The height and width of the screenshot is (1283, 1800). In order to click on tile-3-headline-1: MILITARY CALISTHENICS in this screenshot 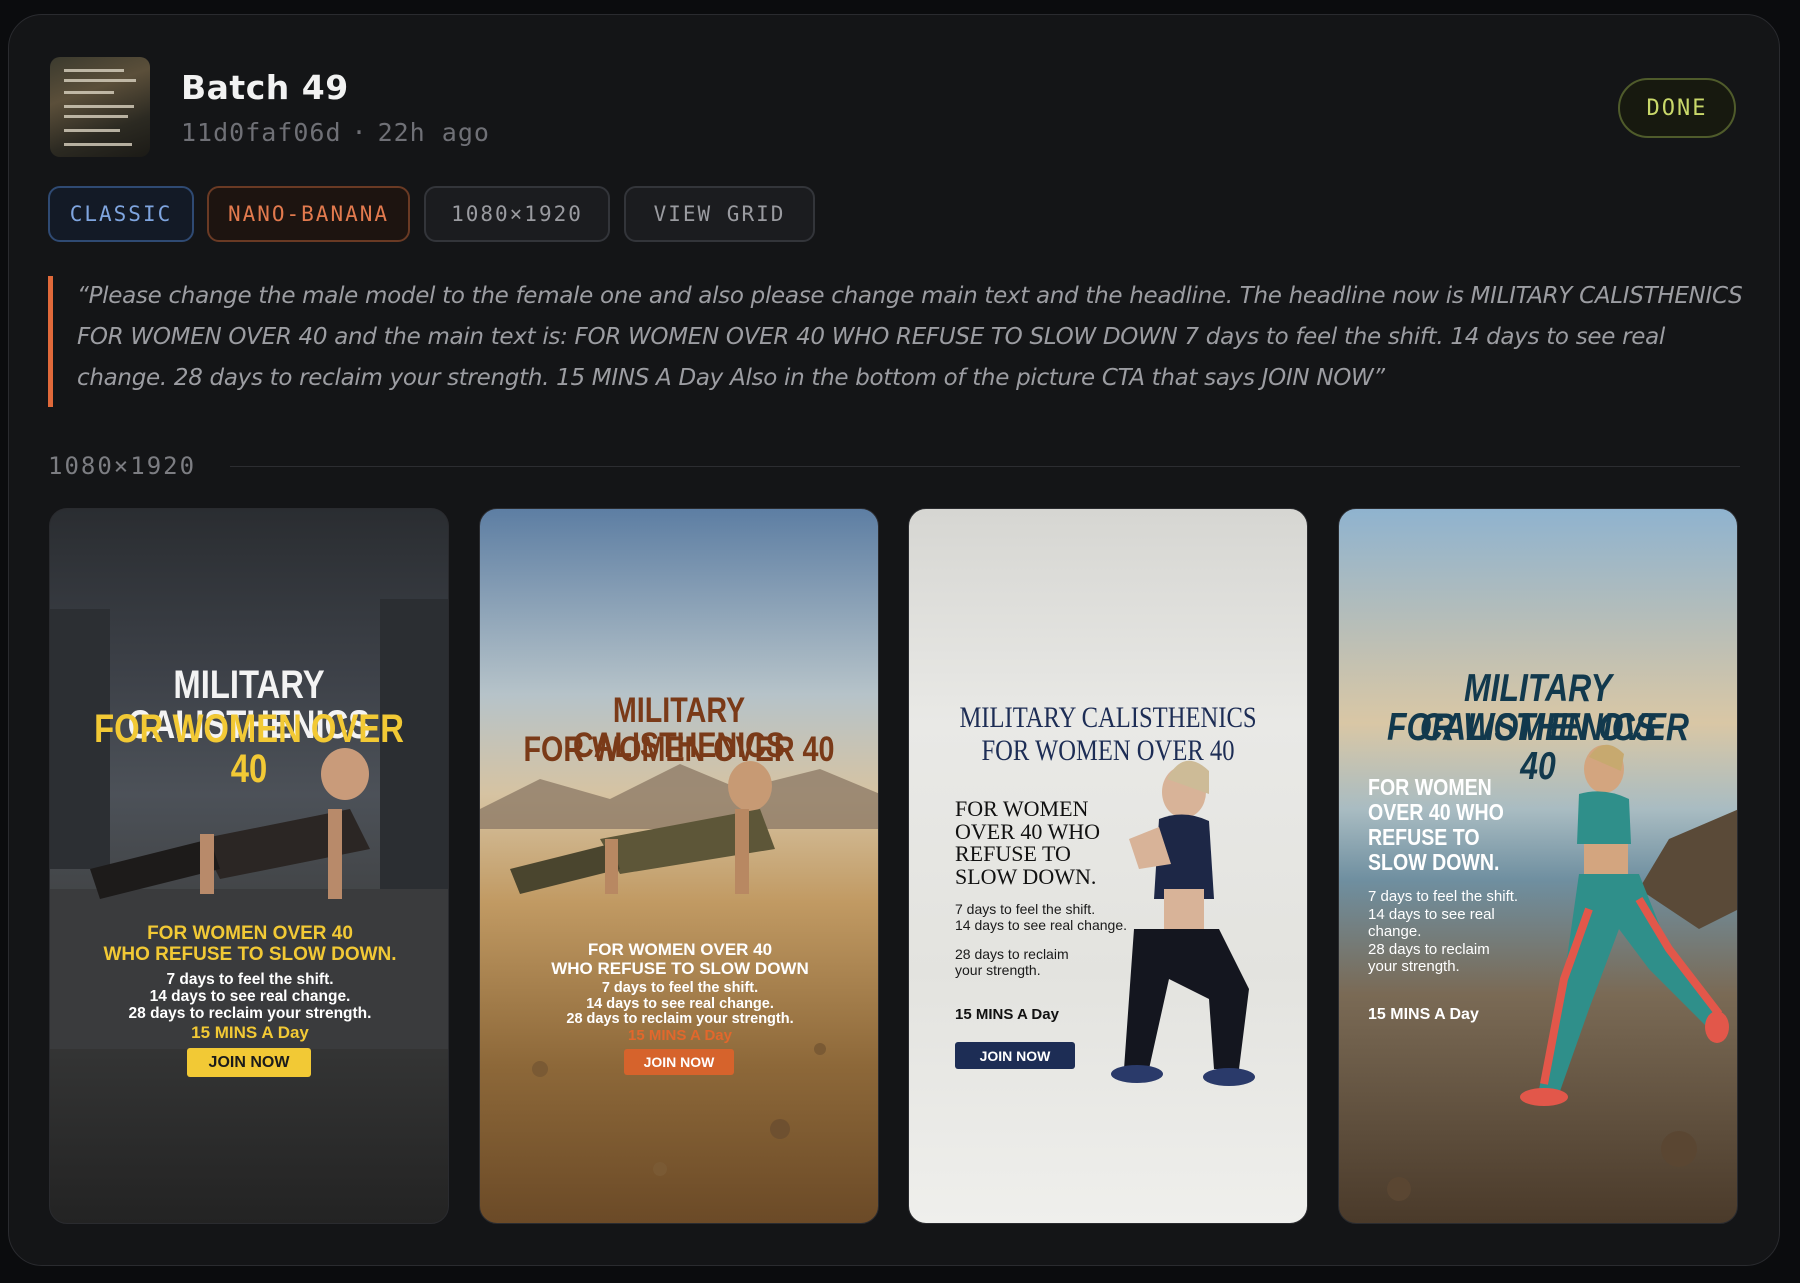, I will do `click(1108, 717)`.